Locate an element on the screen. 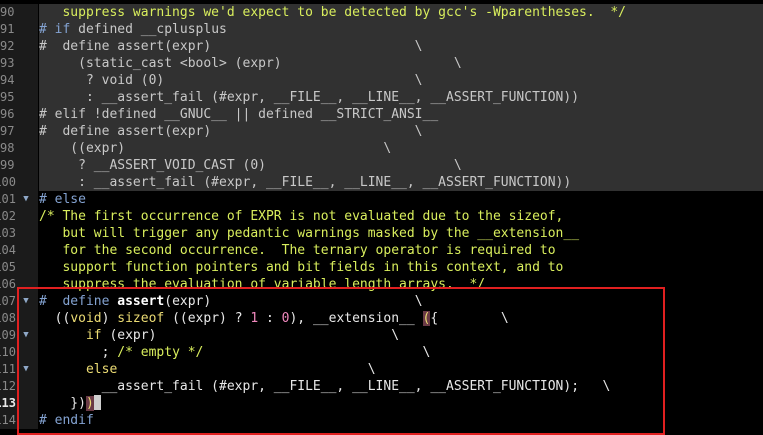 The image size is (763, 435). code-line: 114 # endif is located at coordinates (381, 420).